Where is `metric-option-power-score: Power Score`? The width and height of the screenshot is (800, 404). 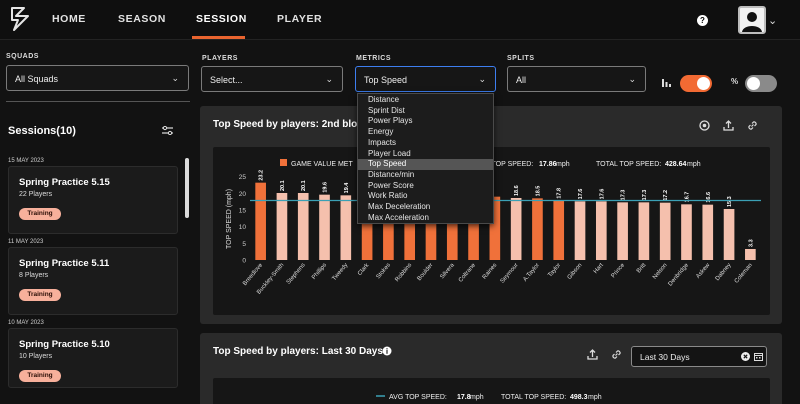 metric-option-power-score: Power Score is located at coordinates (425, 186).